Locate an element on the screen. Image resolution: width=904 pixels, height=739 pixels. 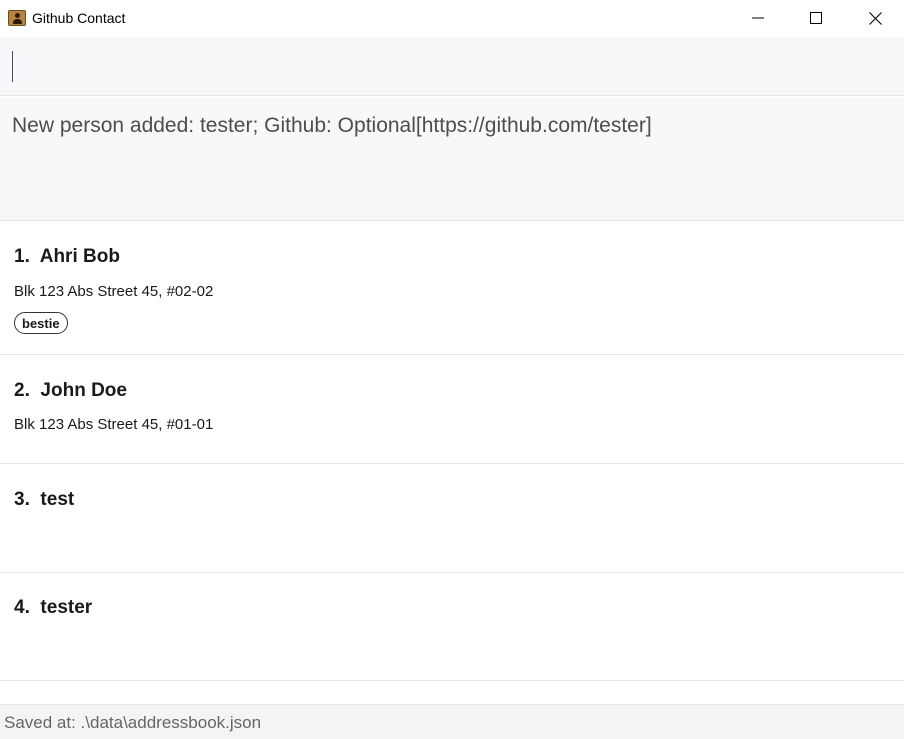
person-name: 3. test is located at coordinates (44, 500).